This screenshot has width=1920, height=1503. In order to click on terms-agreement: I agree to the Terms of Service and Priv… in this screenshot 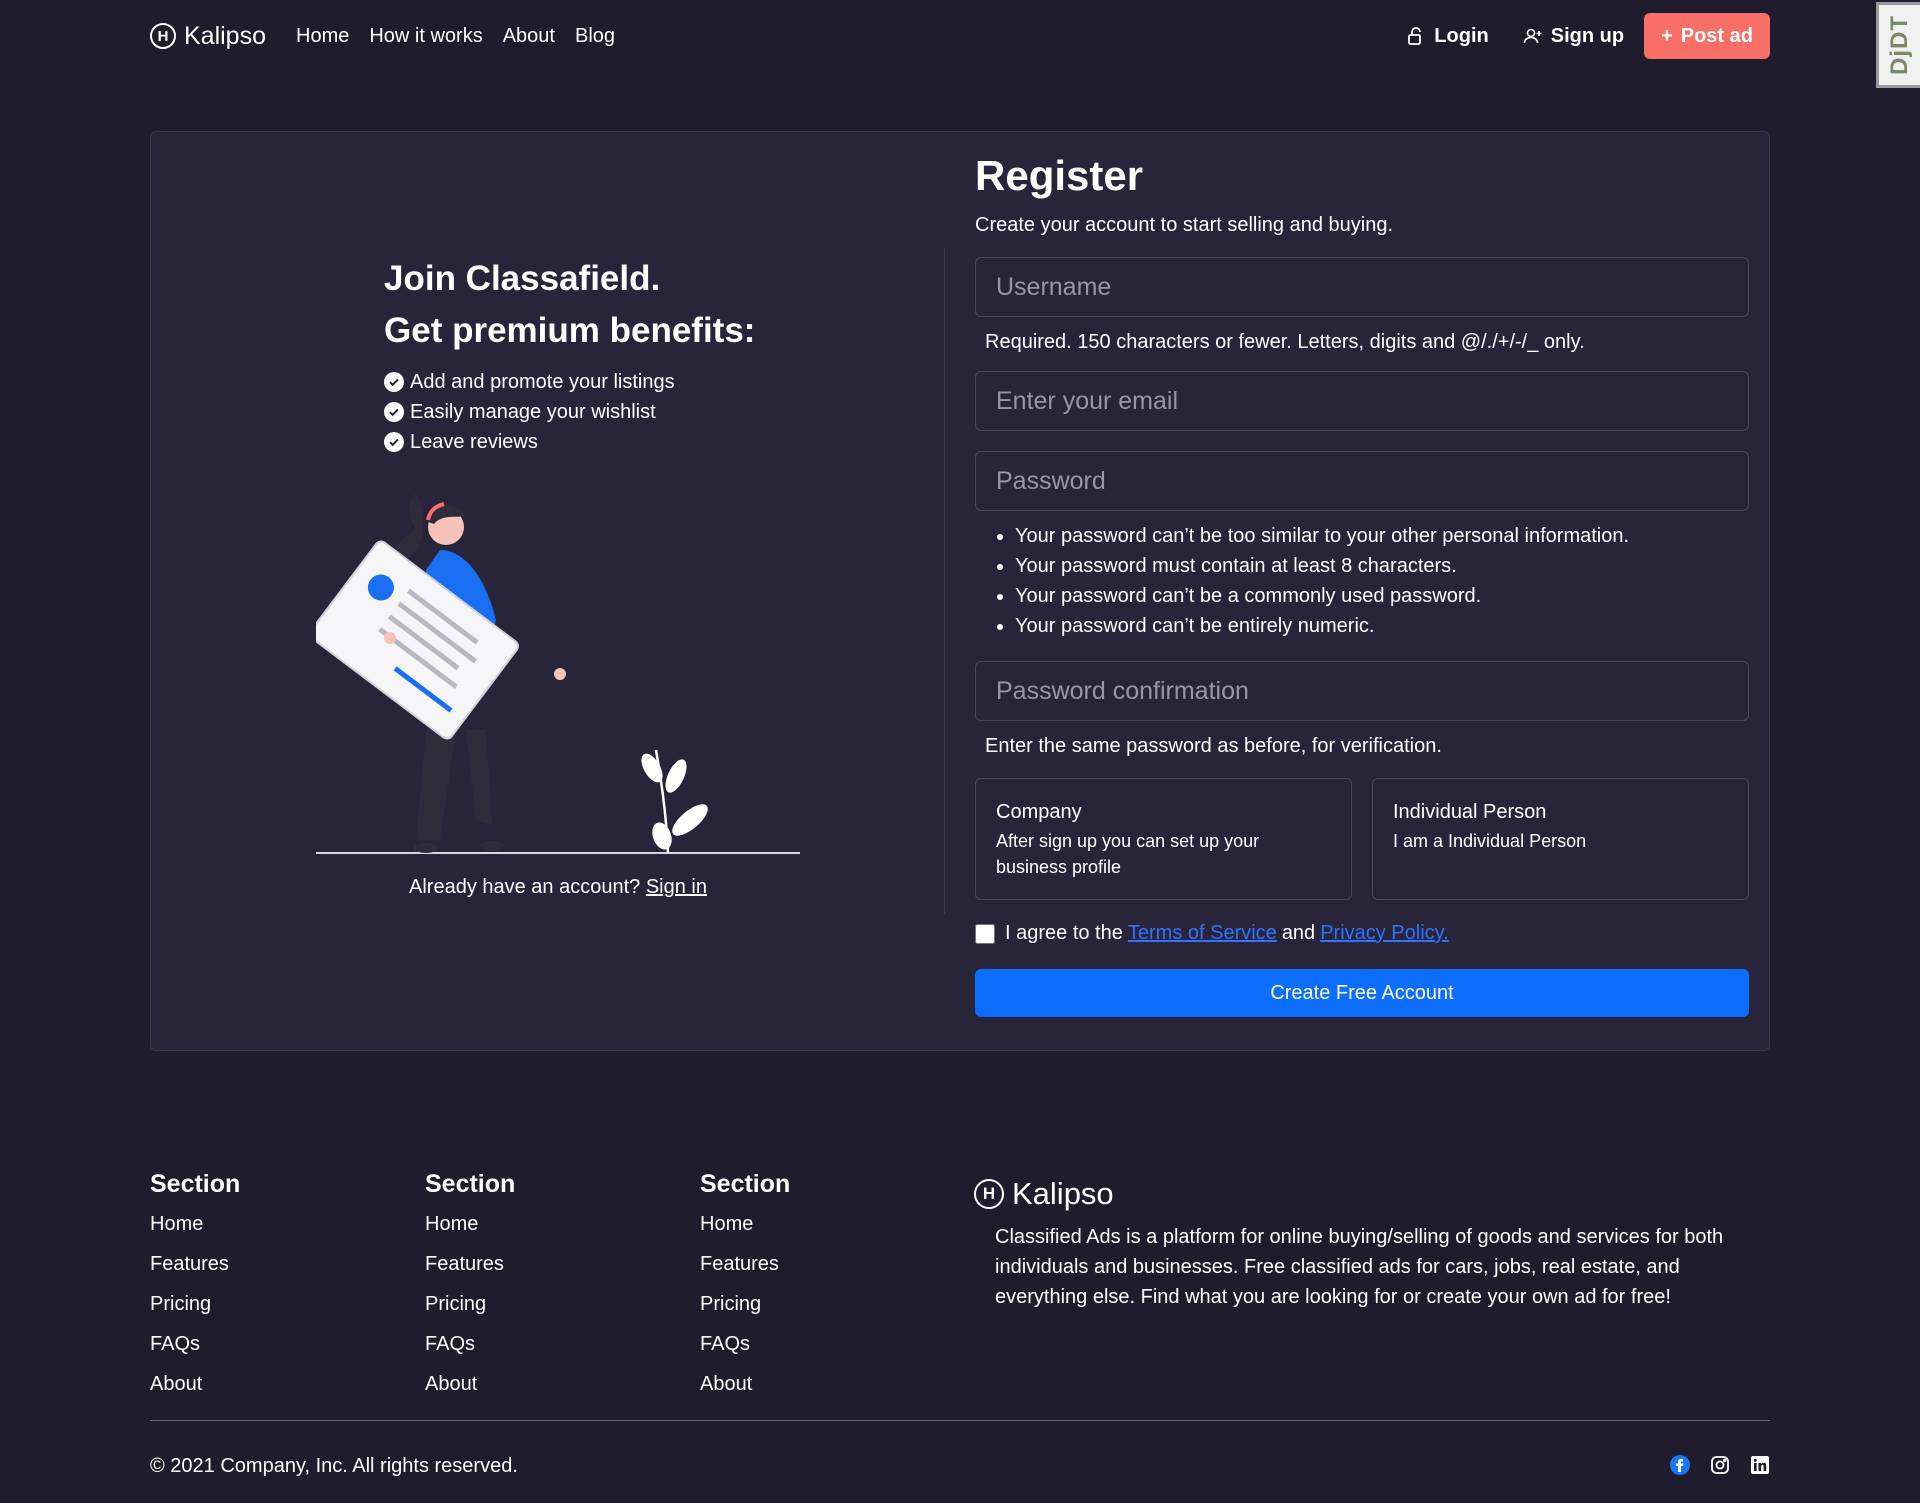, I will do `click(1362, 933)`.